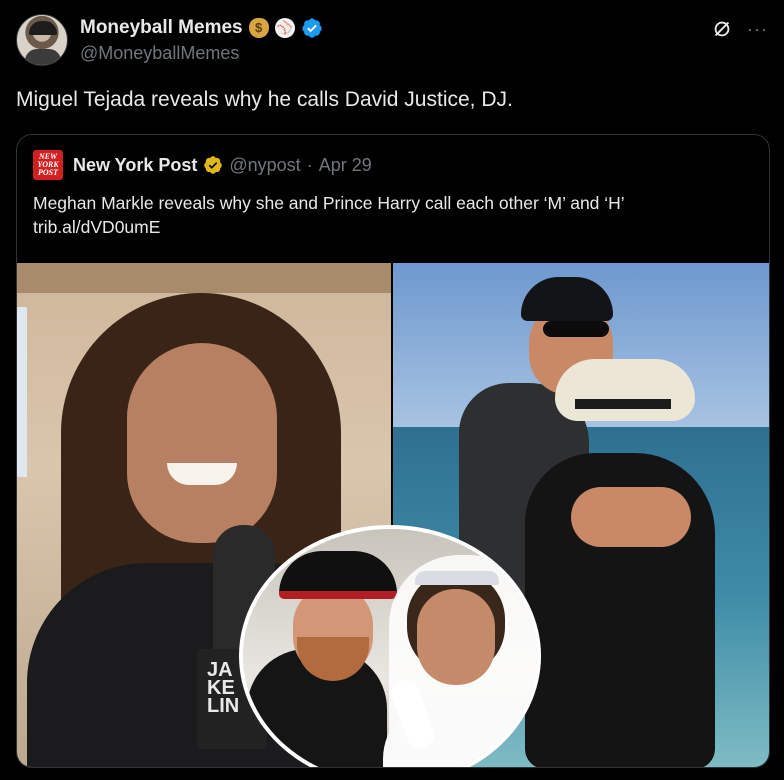 This screenshot has width=784, height=780. Describe the element at coordinates (392, 42) in the screenshot. I see `tweet-header: Moneyball Memes $ ⚾ @MoneyballMemes ···` at that location.